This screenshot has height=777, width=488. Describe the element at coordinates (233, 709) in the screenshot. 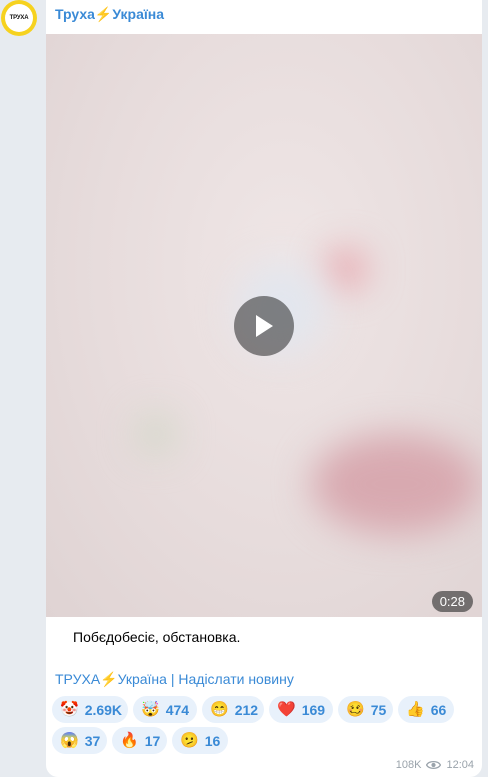

I see `reaction-grin: 😁 212` at that location.